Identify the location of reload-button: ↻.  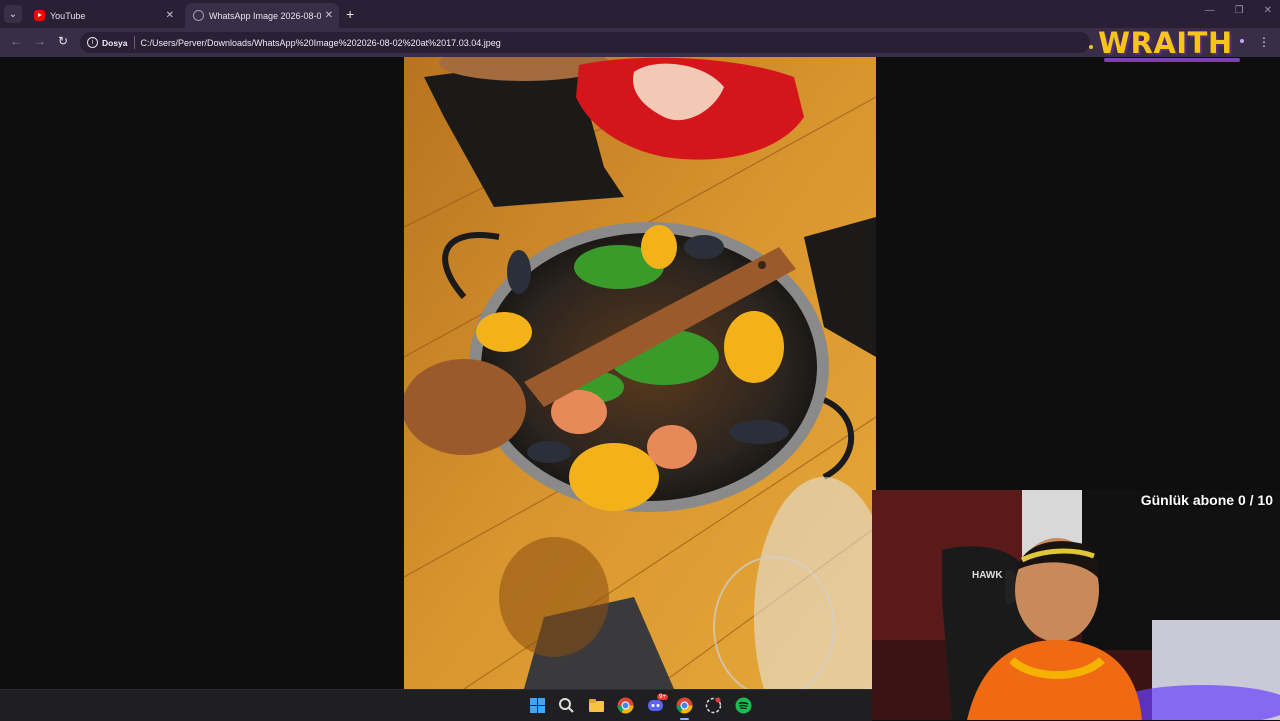
(63, 41).